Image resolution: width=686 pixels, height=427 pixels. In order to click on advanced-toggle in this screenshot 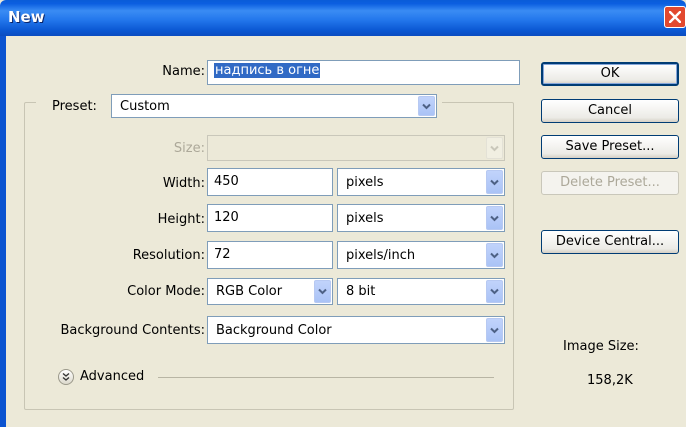, I will do `click(66, 377)`.